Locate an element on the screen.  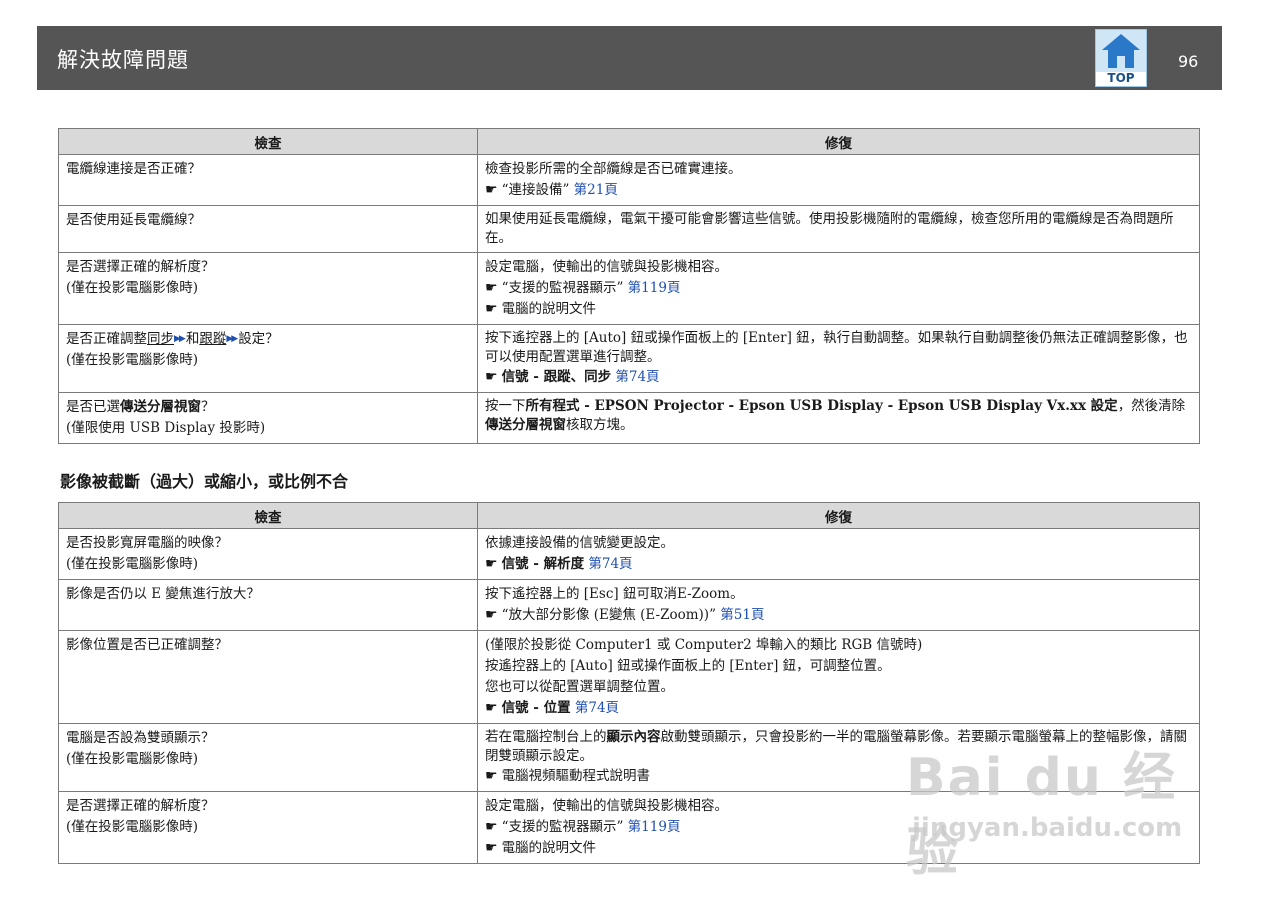
fix-cell: 檢查投影所需的全部纜線是否已確實連接。 ☛ “連接設備” 第21頁 is located at coordinates (838, 180).